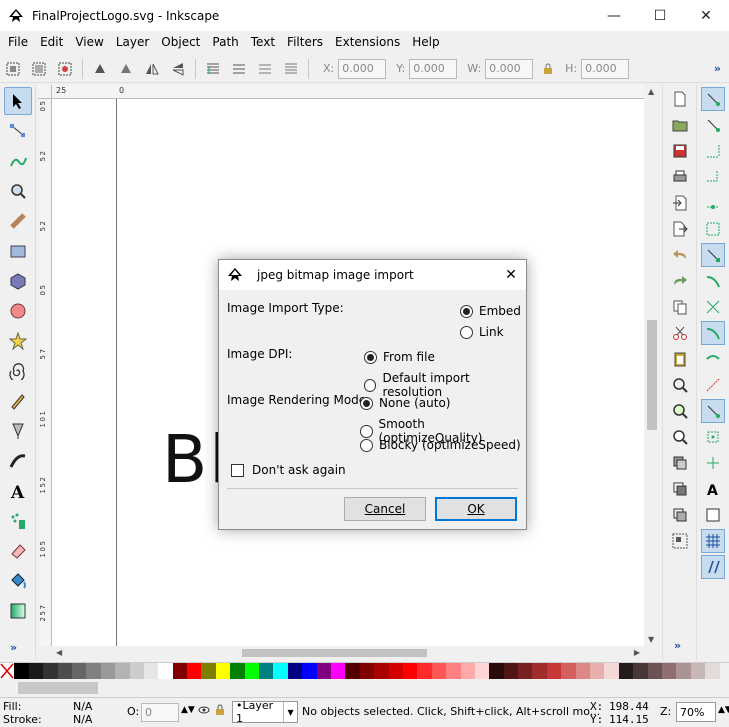  What do you see at coordinates (713, 151) in the screenshot?
I see `snap-bbox-edge-icon` at bounding box center [713, 151].